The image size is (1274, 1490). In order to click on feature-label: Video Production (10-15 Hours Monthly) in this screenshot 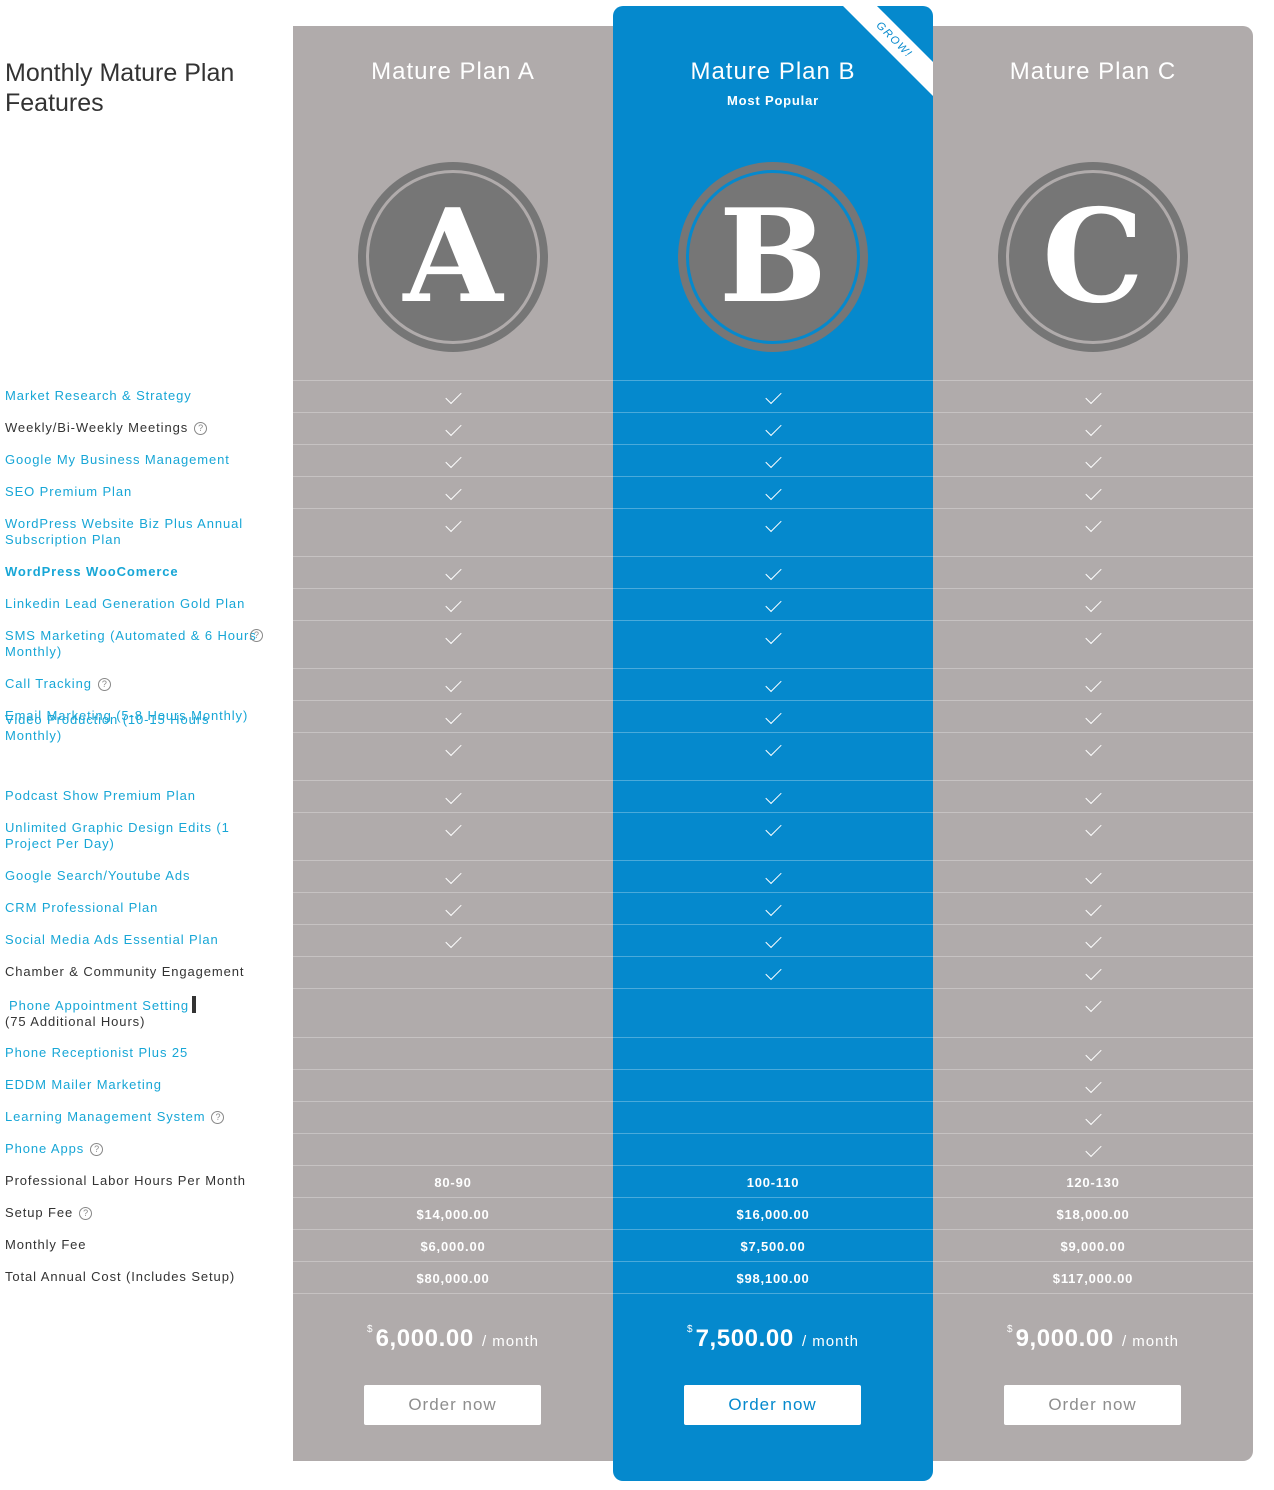, I will do `click(136, 728)`.